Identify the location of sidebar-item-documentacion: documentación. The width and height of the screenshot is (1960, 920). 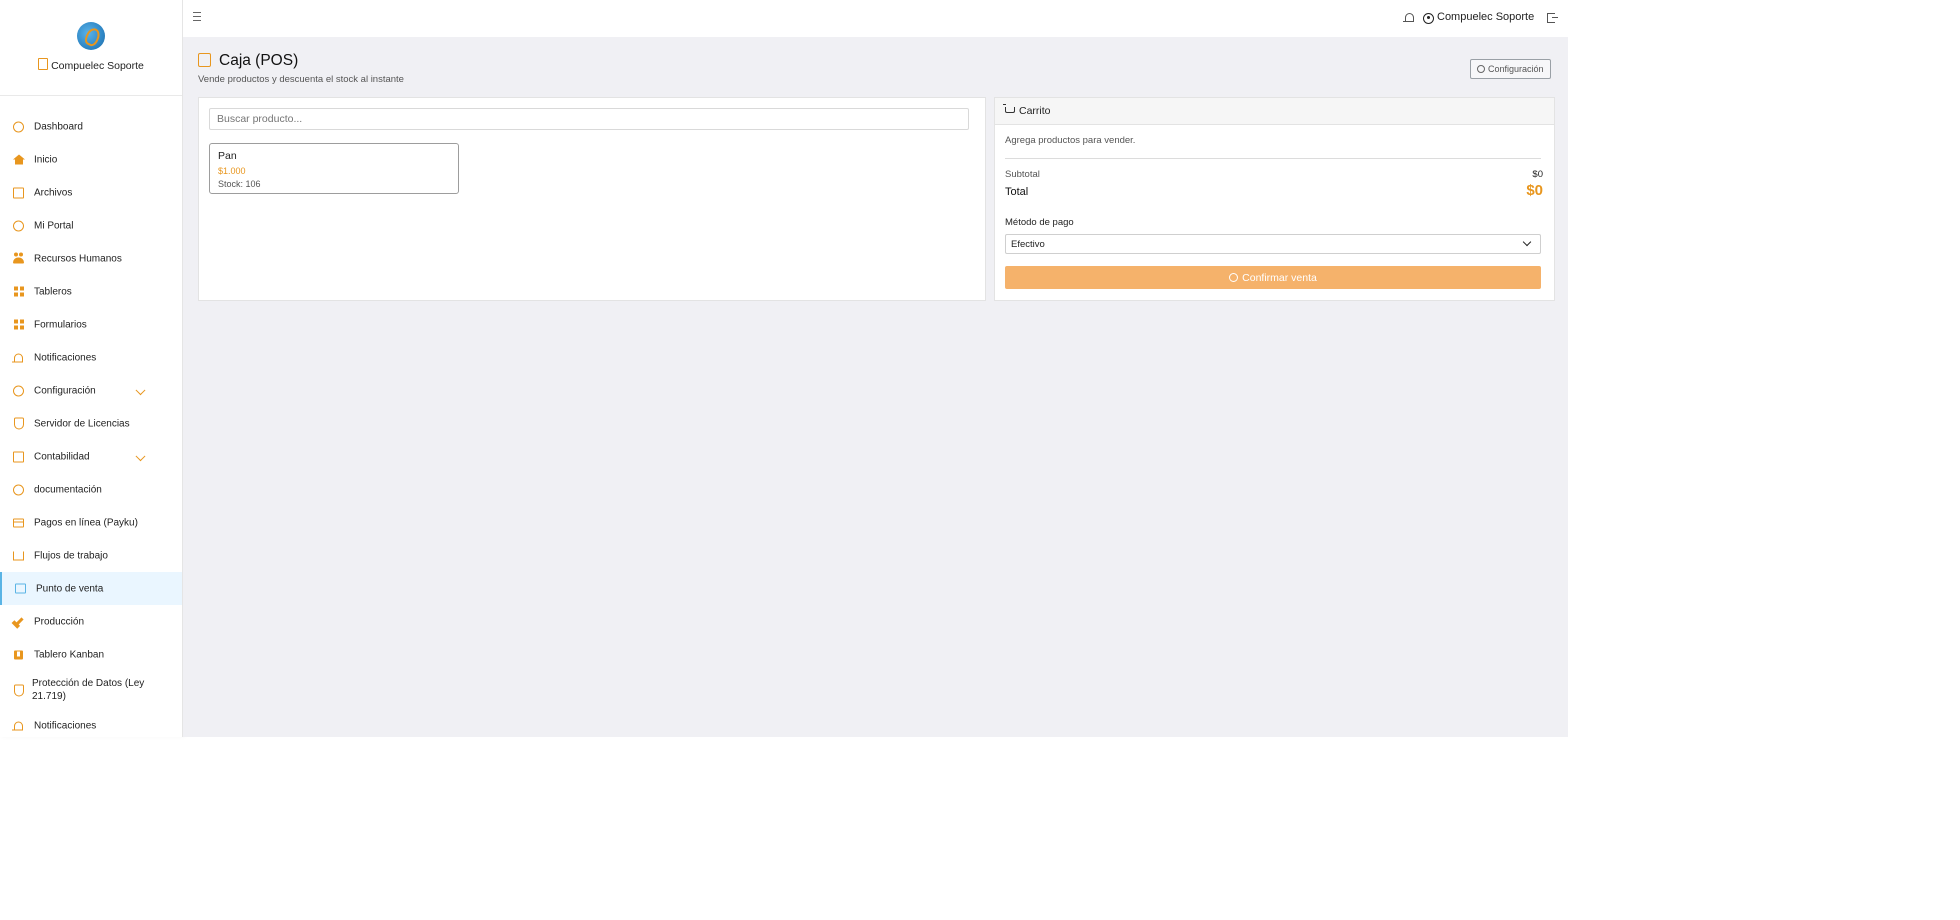
(91, 489).